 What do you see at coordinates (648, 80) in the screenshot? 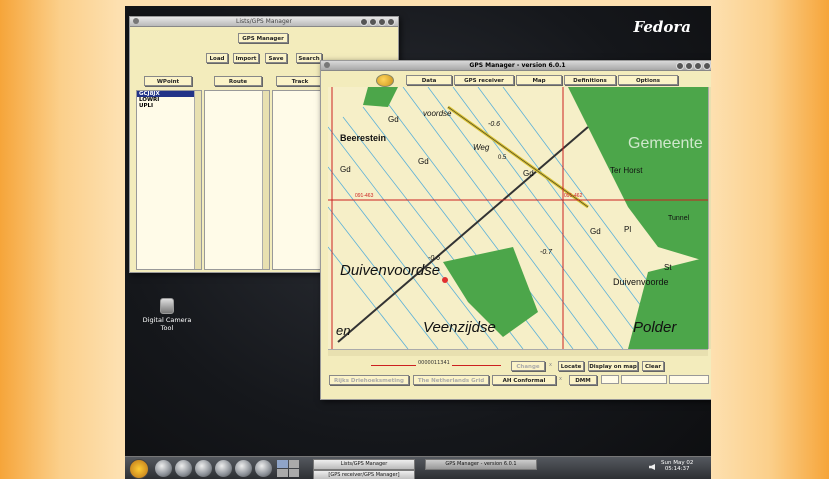
I see `menu-options: Options` at bounding box center [648, 80].